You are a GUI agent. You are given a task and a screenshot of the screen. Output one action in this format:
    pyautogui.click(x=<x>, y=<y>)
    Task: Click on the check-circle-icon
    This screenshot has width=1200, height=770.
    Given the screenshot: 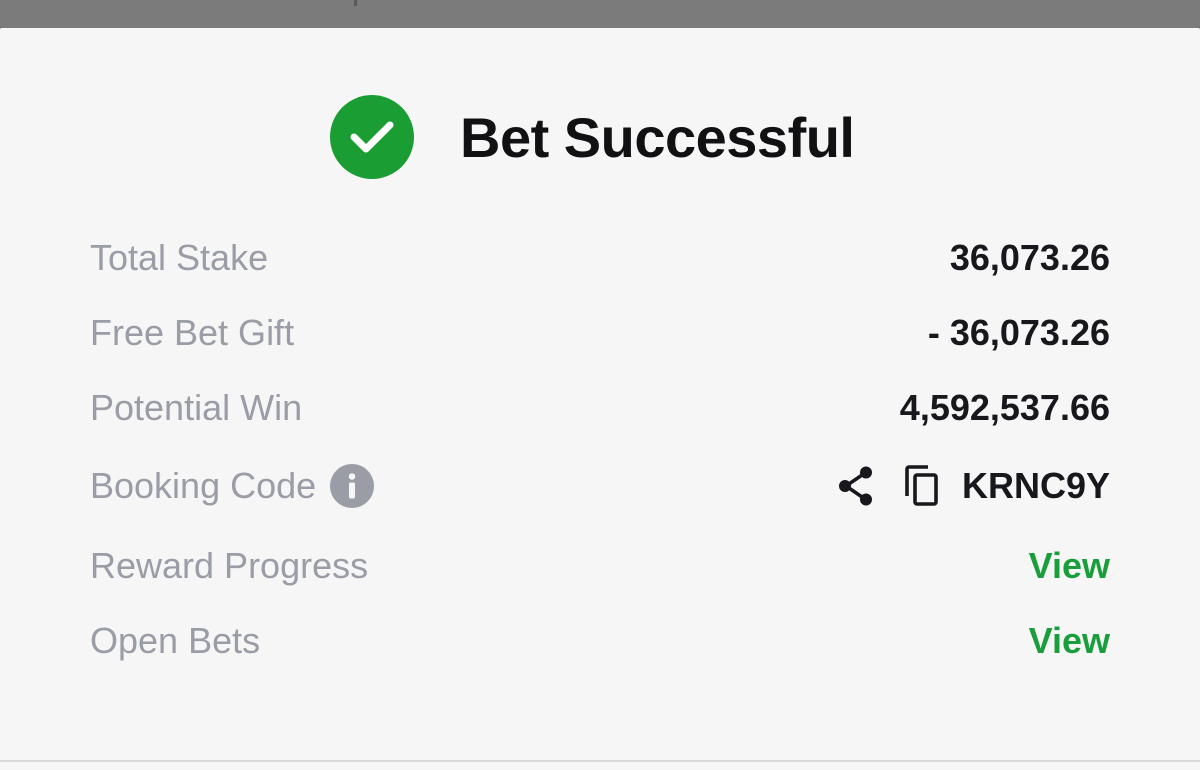 What is the action you would take?
    pyautogui.click(x=372, y=137)
    